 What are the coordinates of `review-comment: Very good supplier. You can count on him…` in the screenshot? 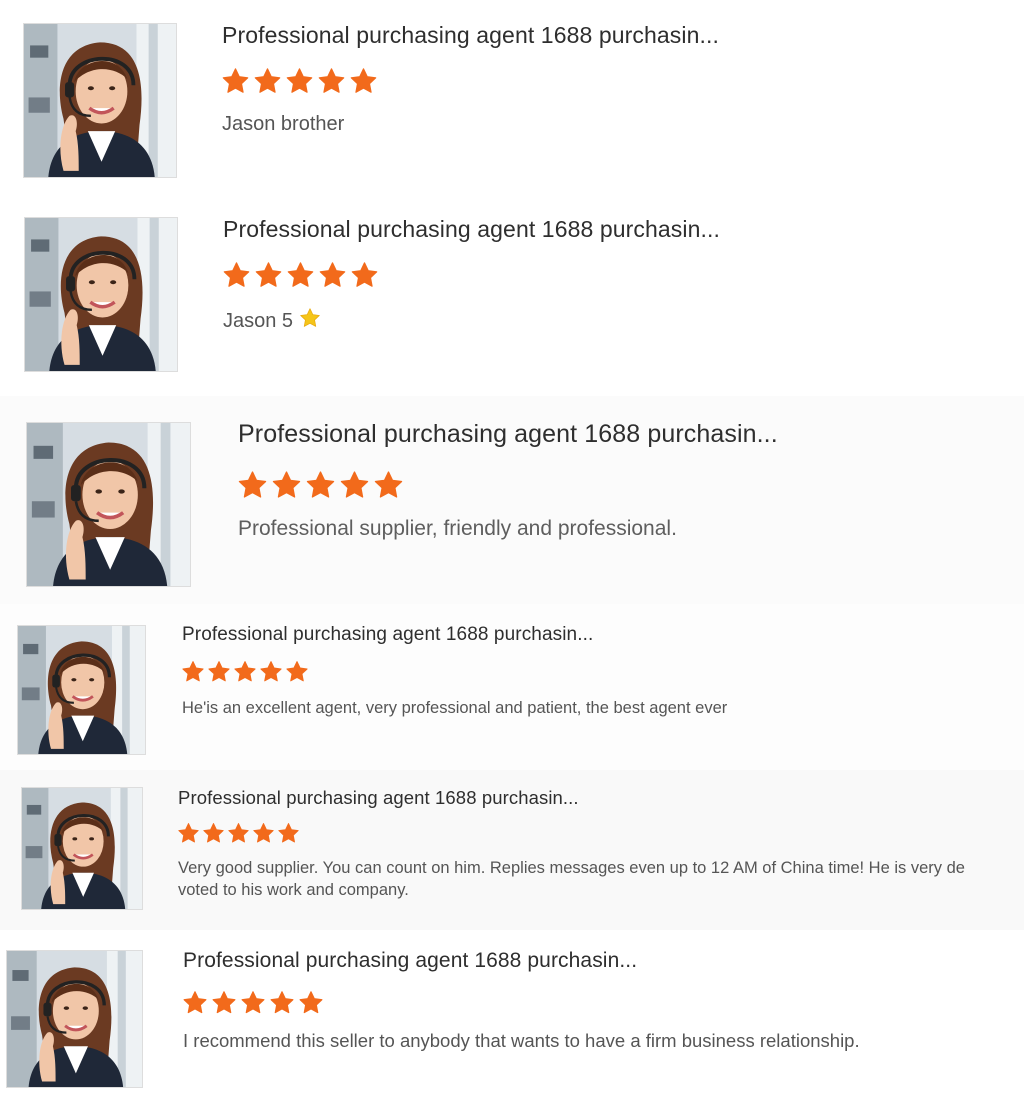 It's located at (571, 879).